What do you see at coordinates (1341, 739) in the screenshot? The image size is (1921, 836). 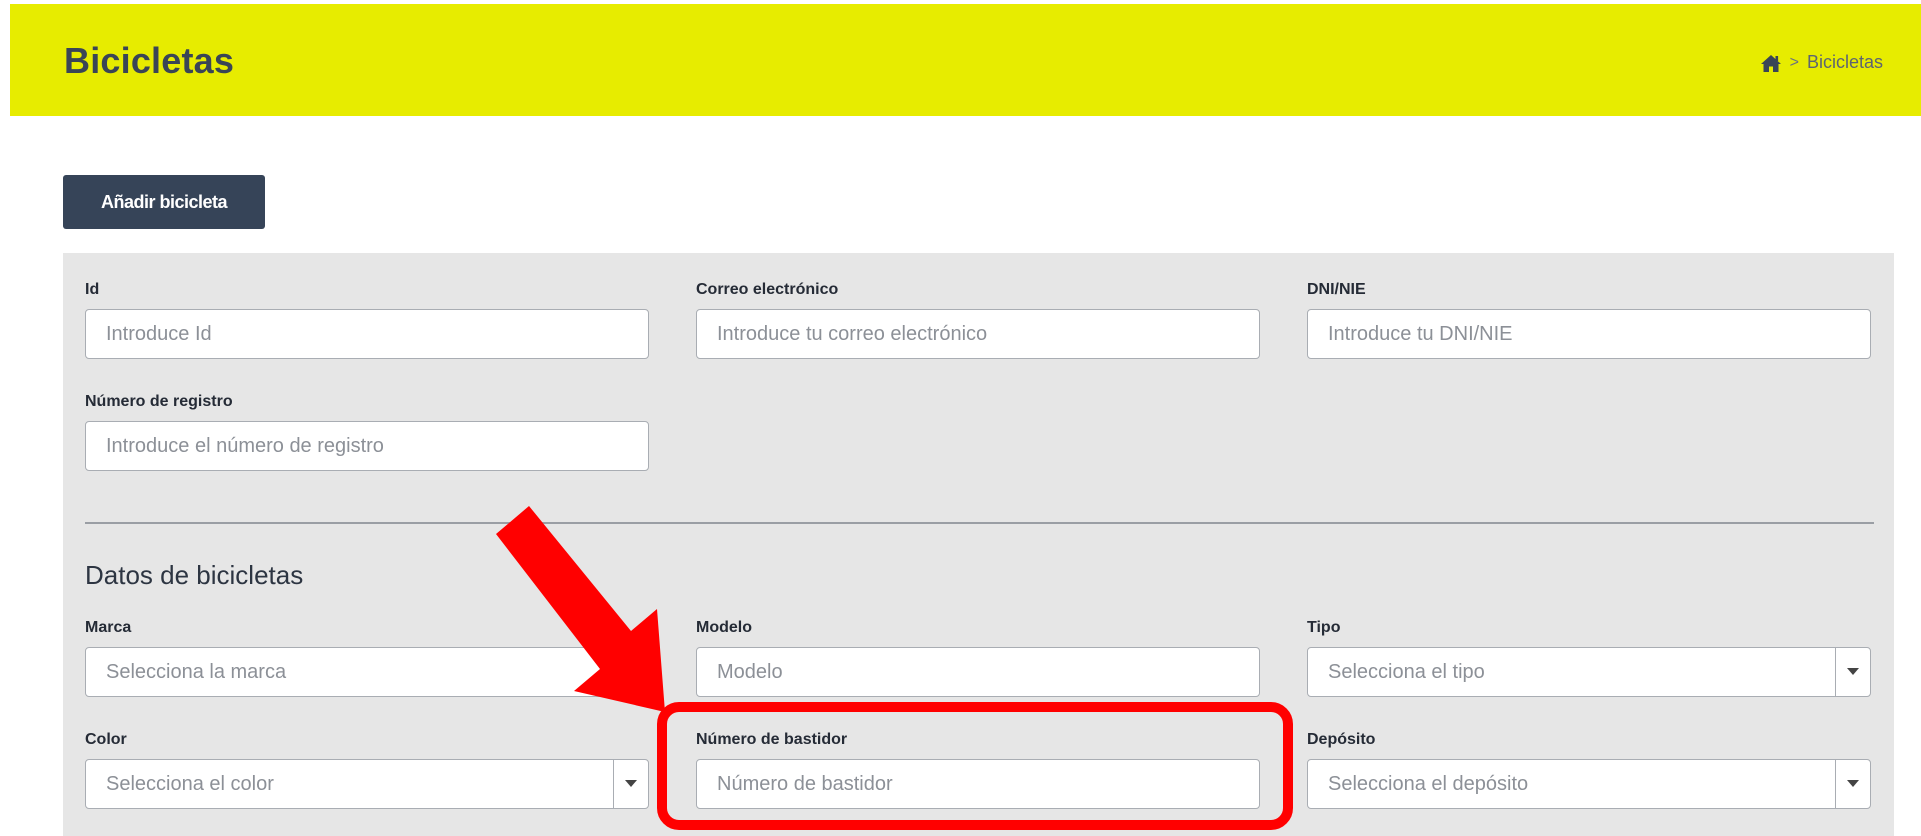 I see `deposito-label: Depósito` at bounding box center [1341, 739].